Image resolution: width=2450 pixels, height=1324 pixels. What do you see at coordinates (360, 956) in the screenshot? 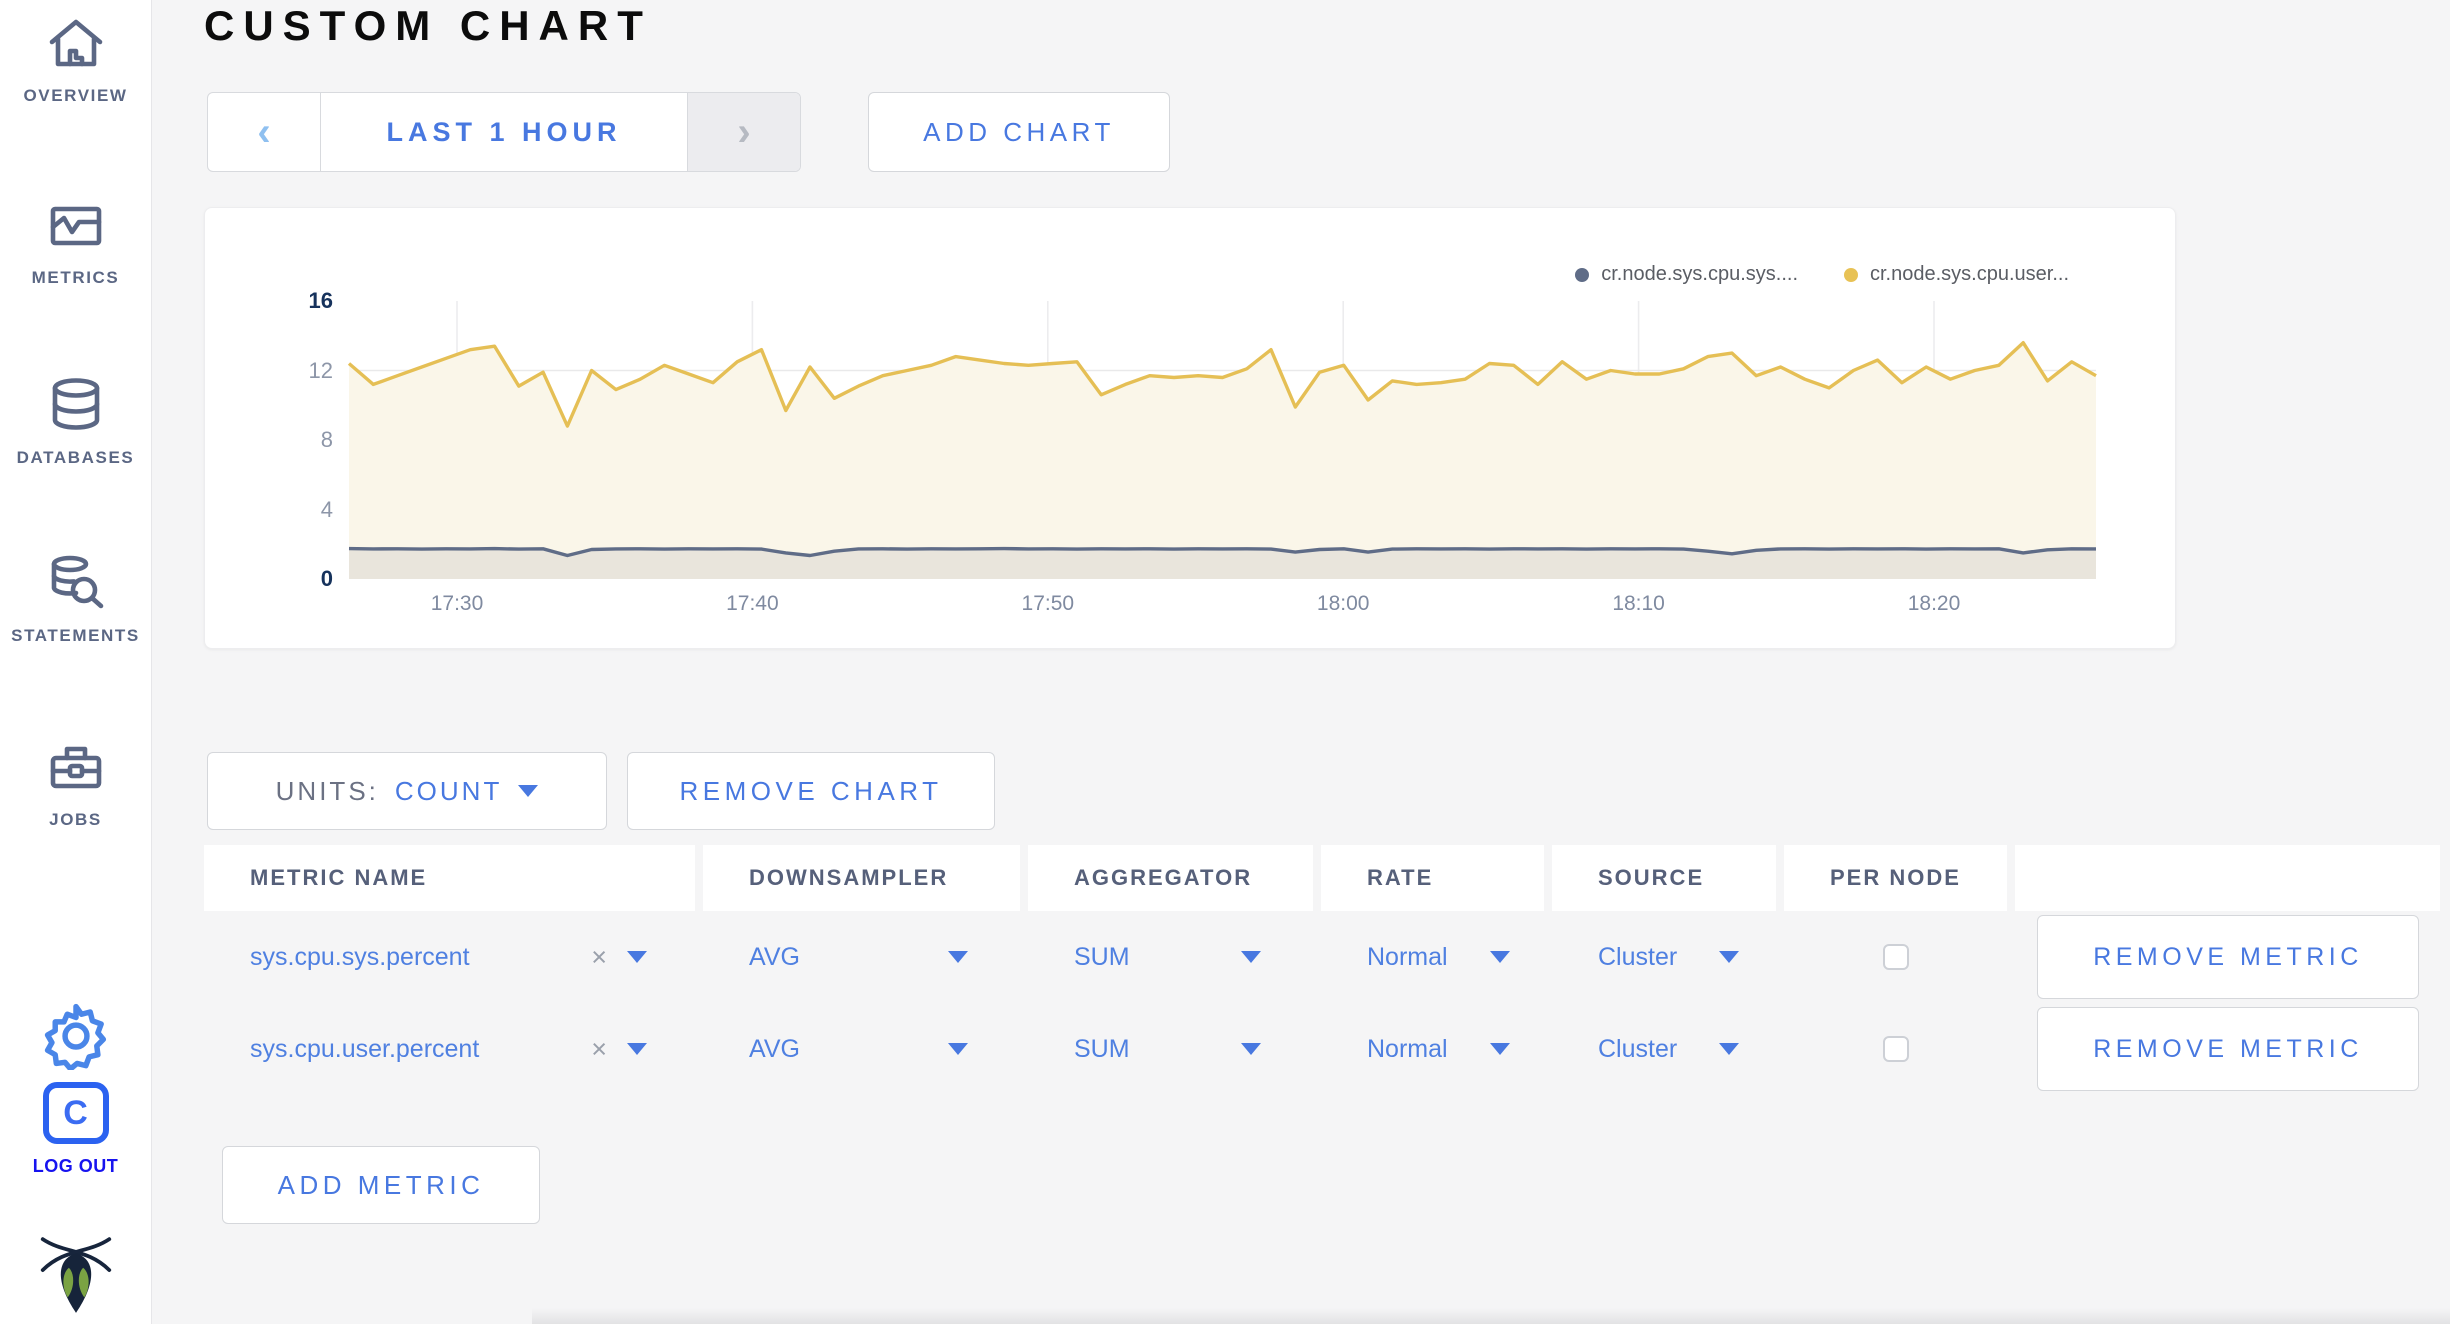
I see `metric-name-value: sys.cpu.sys.percent` at bounding box center [360, 956].